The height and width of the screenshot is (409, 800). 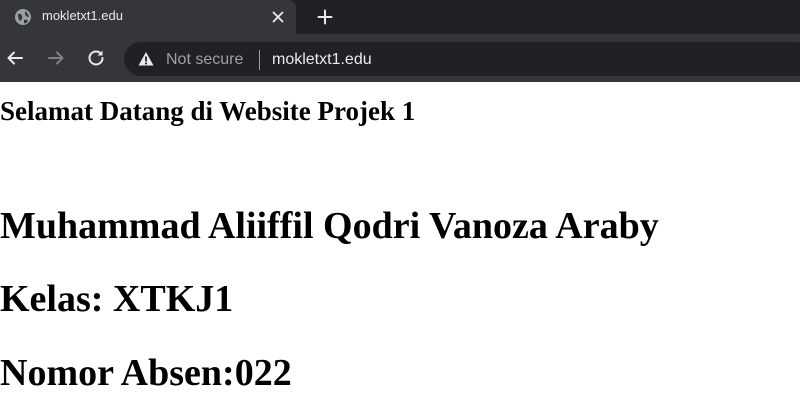 I want to click on new-tab-button, so click(x=325, y=17).